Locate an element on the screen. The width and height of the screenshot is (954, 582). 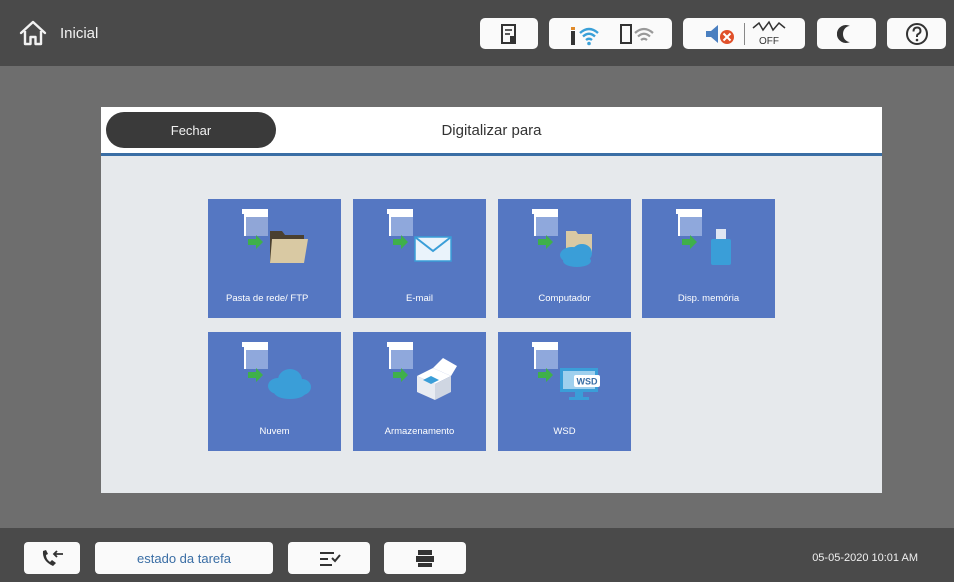
tile-label: Nuvem is located at coordinates (274, 431).